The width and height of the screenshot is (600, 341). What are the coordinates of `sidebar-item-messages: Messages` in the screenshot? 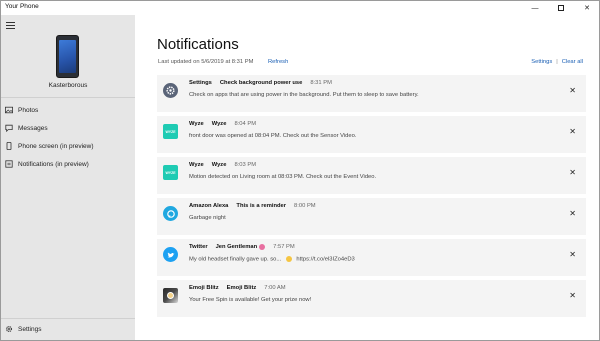 It's located at (68, 128).